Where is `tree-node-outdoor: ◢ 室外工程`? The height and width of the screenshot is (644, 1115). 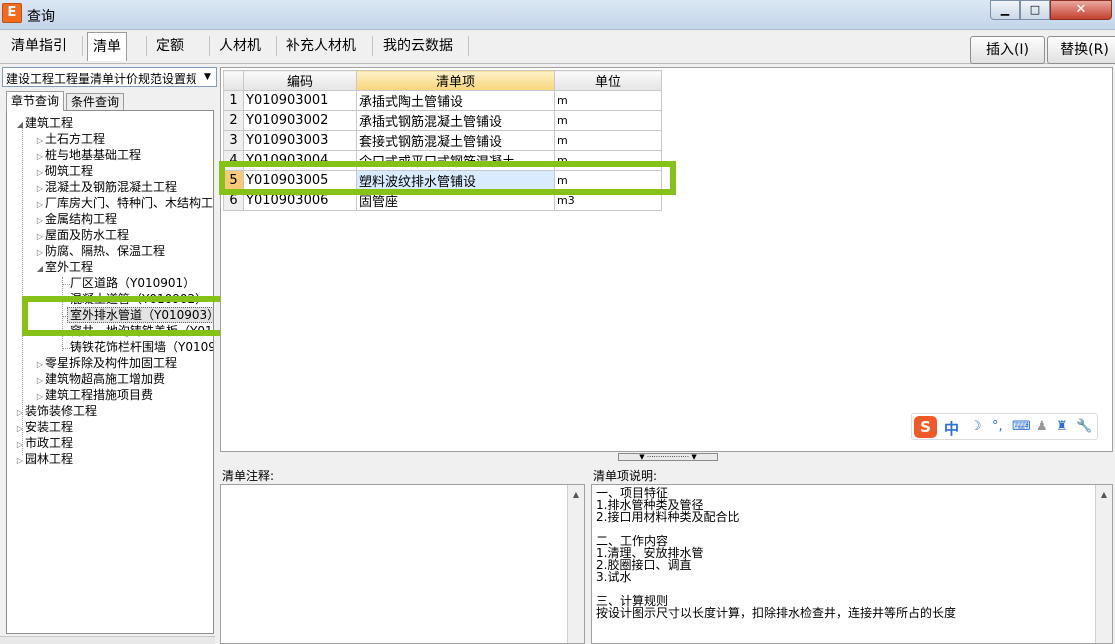
tree-node-outdoor: ◢ 室外工程 is located at coordinates (64, 267).